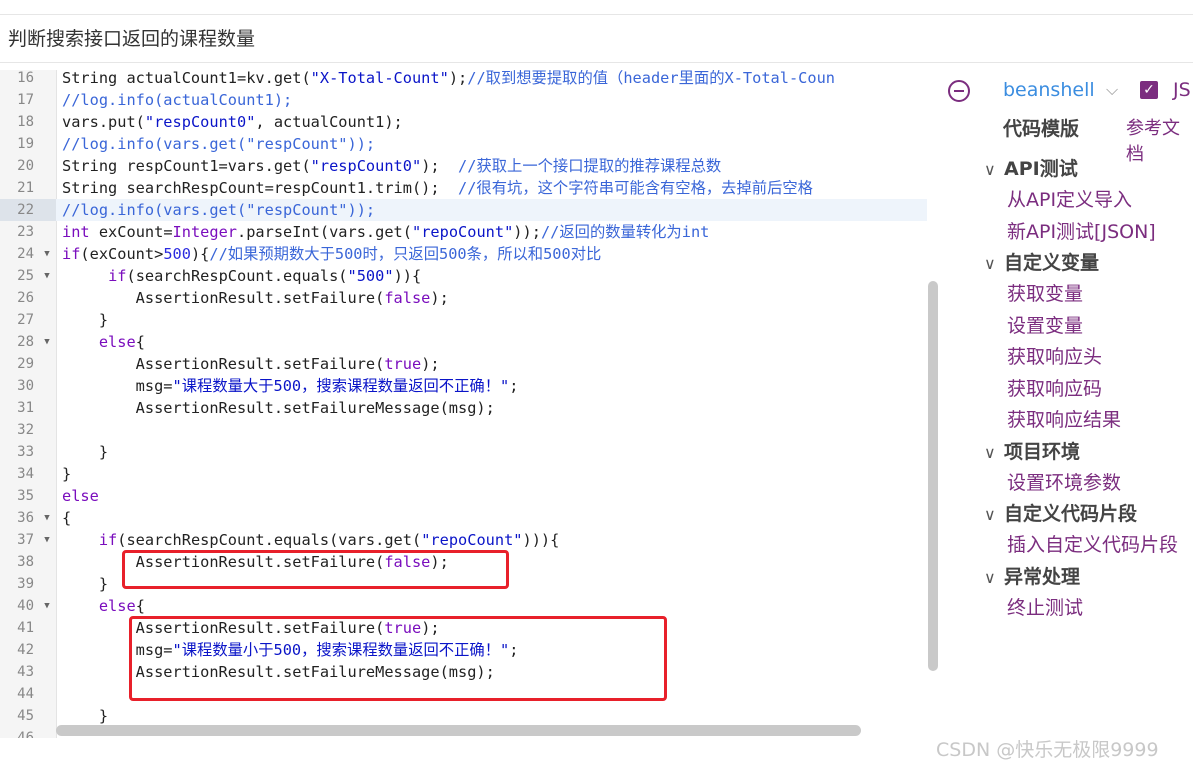 This screenshot has height=767, width=1193. Describe the element at coordinates (1045, 292) in the screenshot. I see `snippet-item: 获取变量` at that location.